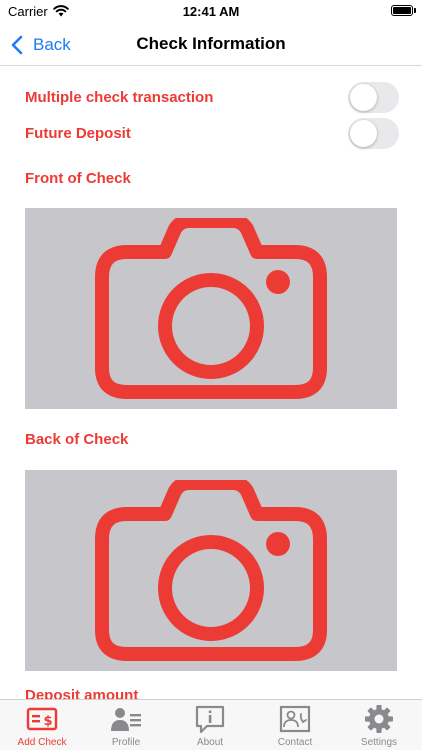 Image resolution: width=422 pixels, height=750 pixels. Describe the element at coordinates (402, 10) in the screenshot. I see `battery-icon` at that location.